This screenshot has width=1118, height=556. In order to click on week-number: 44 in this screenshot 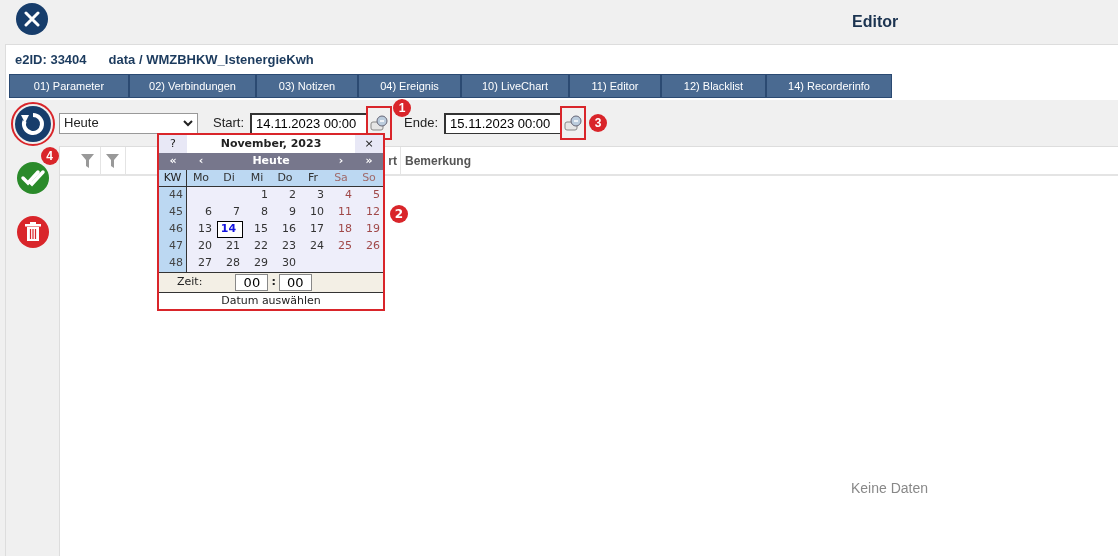, I will do `click(173, 195)`.